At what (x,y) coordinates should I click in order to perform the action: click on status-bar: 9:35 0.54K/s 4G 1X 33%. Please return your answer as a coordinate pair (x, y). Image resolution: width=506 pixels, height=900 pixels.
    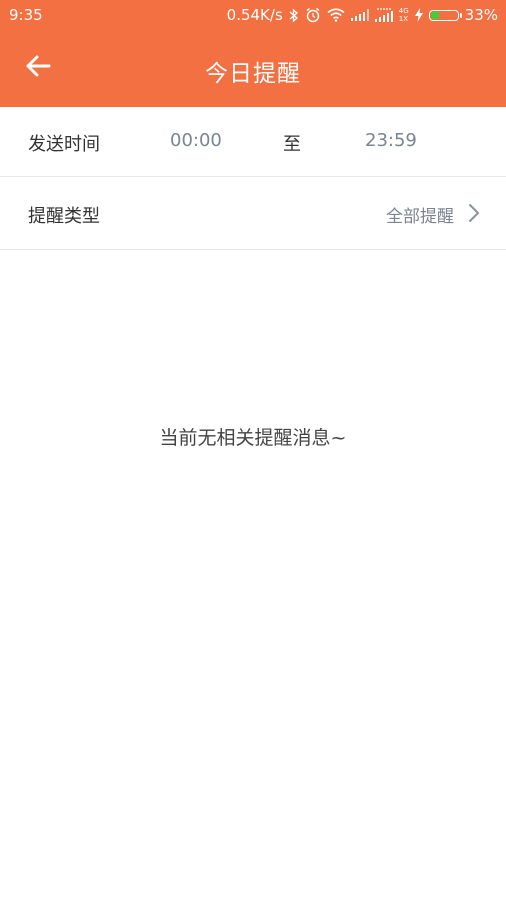
    Looking at the image, I should click on (253, 15).